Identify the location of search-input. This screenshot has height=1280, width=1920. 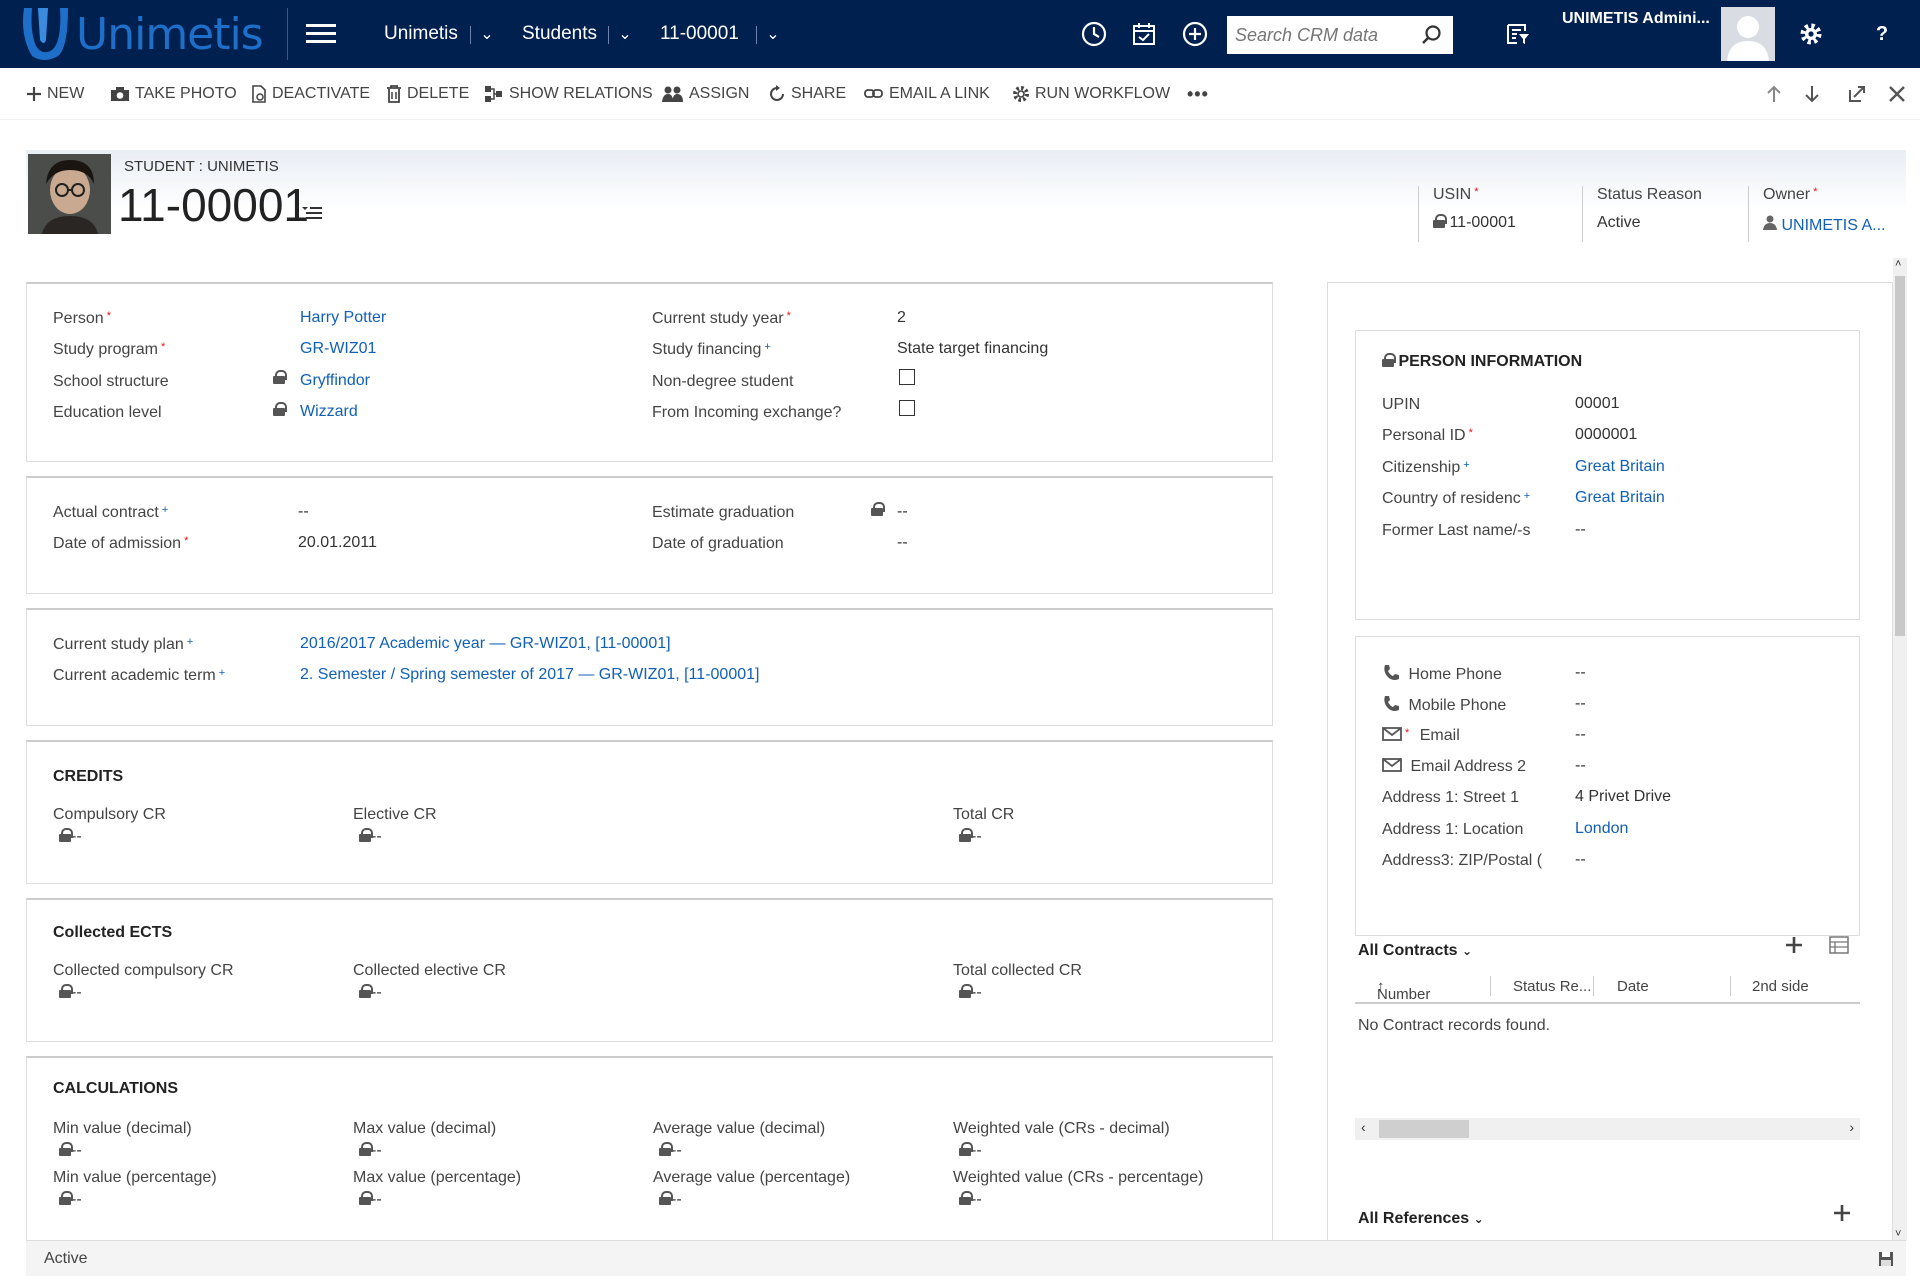
(1325, 35).